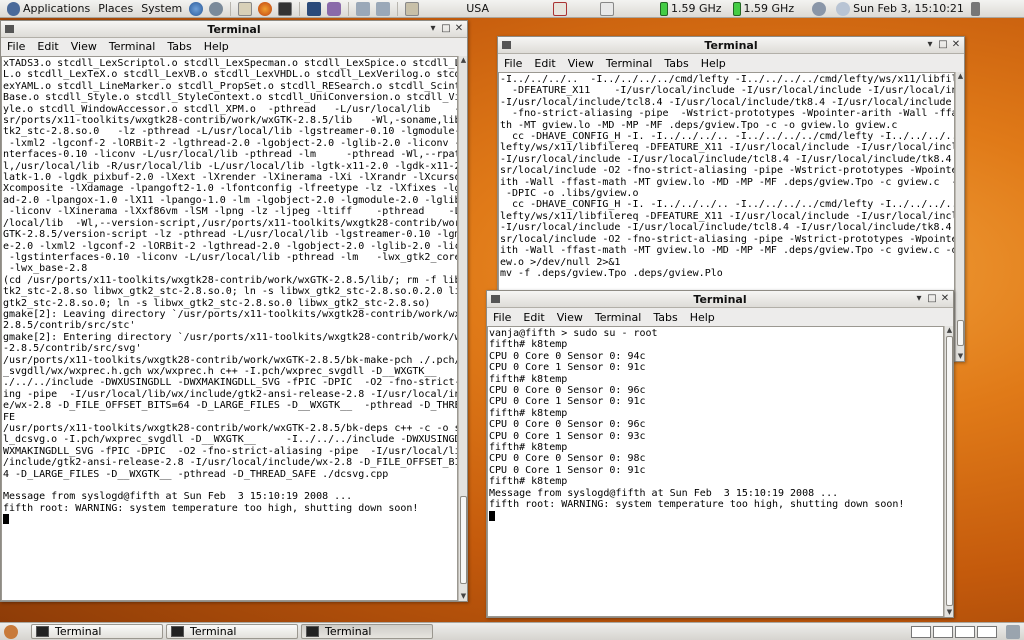 The image size is (1024, 640). I want to click on system-monitor-icon, so click(314, 8).